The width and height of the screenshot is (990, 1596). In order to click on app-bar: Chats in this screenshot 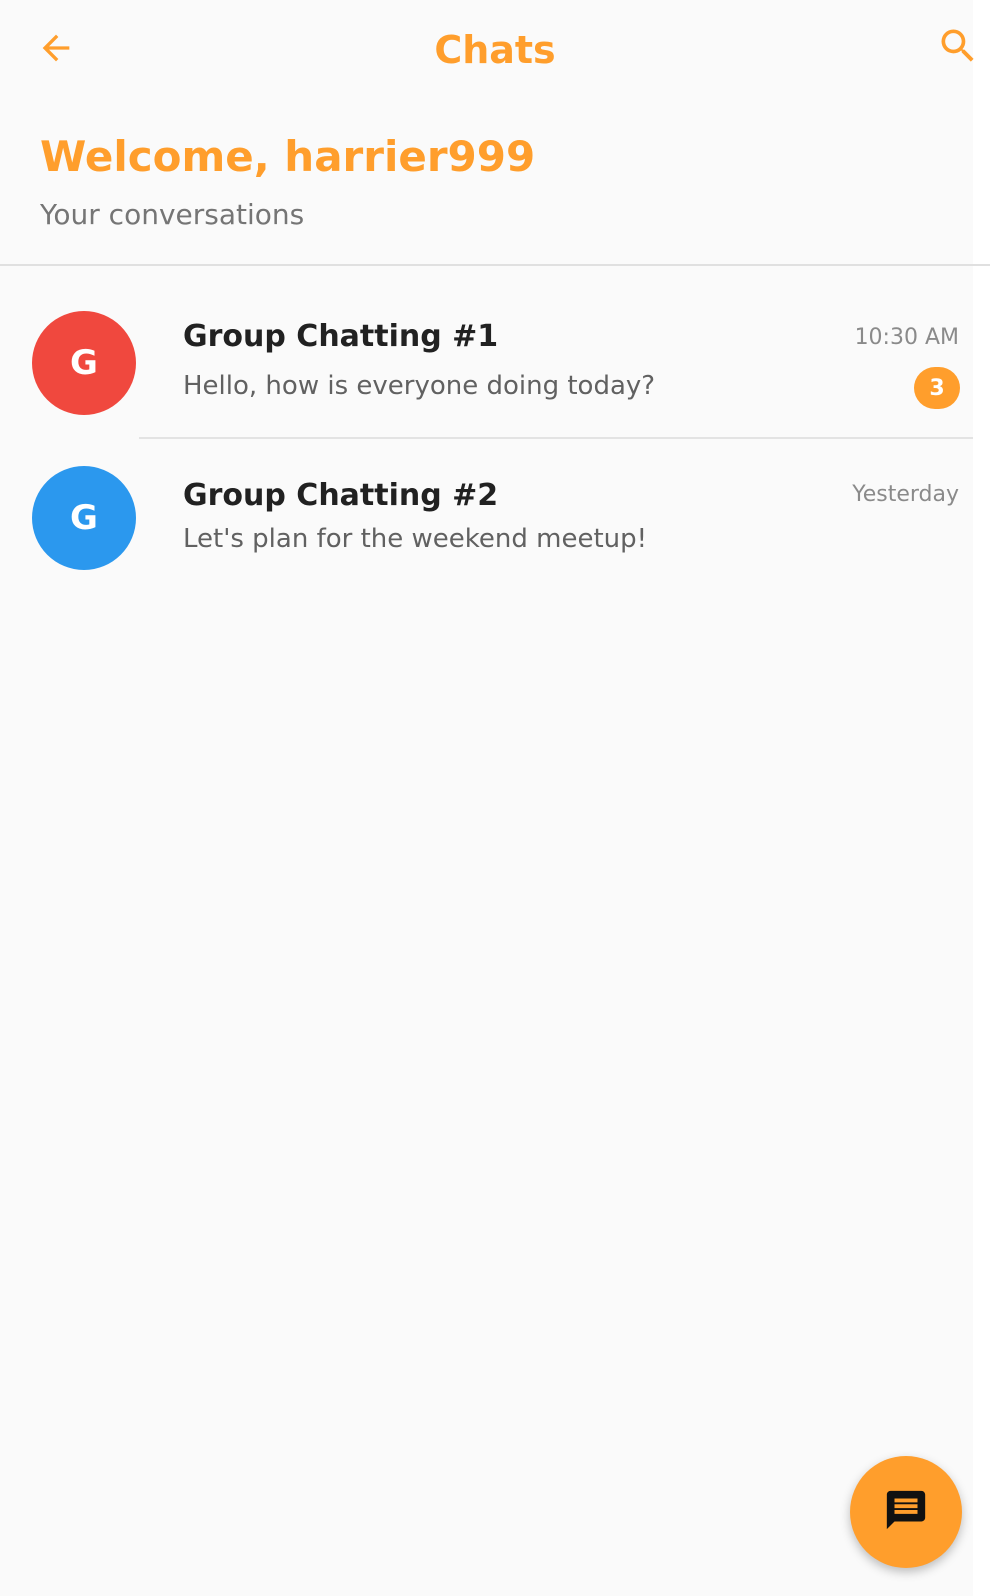, I will do `click(495, 50)`.